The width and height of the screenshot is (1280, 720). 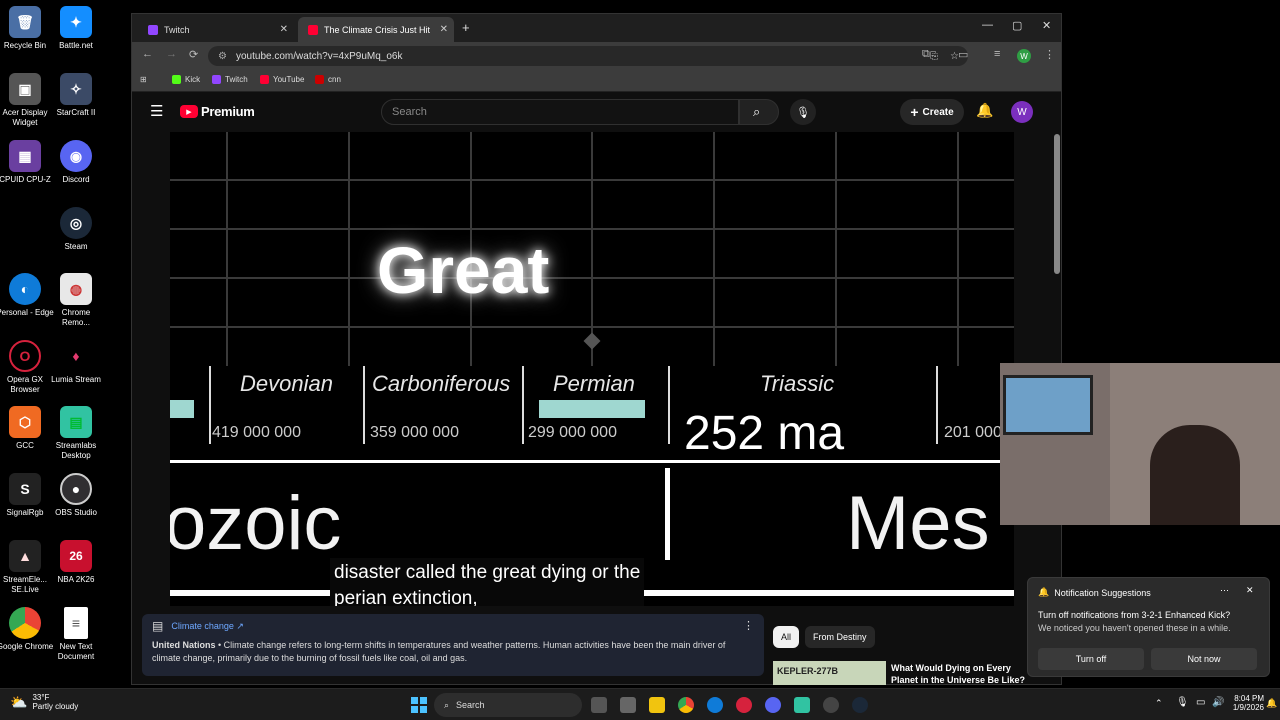 I want to click on apps-icon: ⊞, so click(x=143, y=79).